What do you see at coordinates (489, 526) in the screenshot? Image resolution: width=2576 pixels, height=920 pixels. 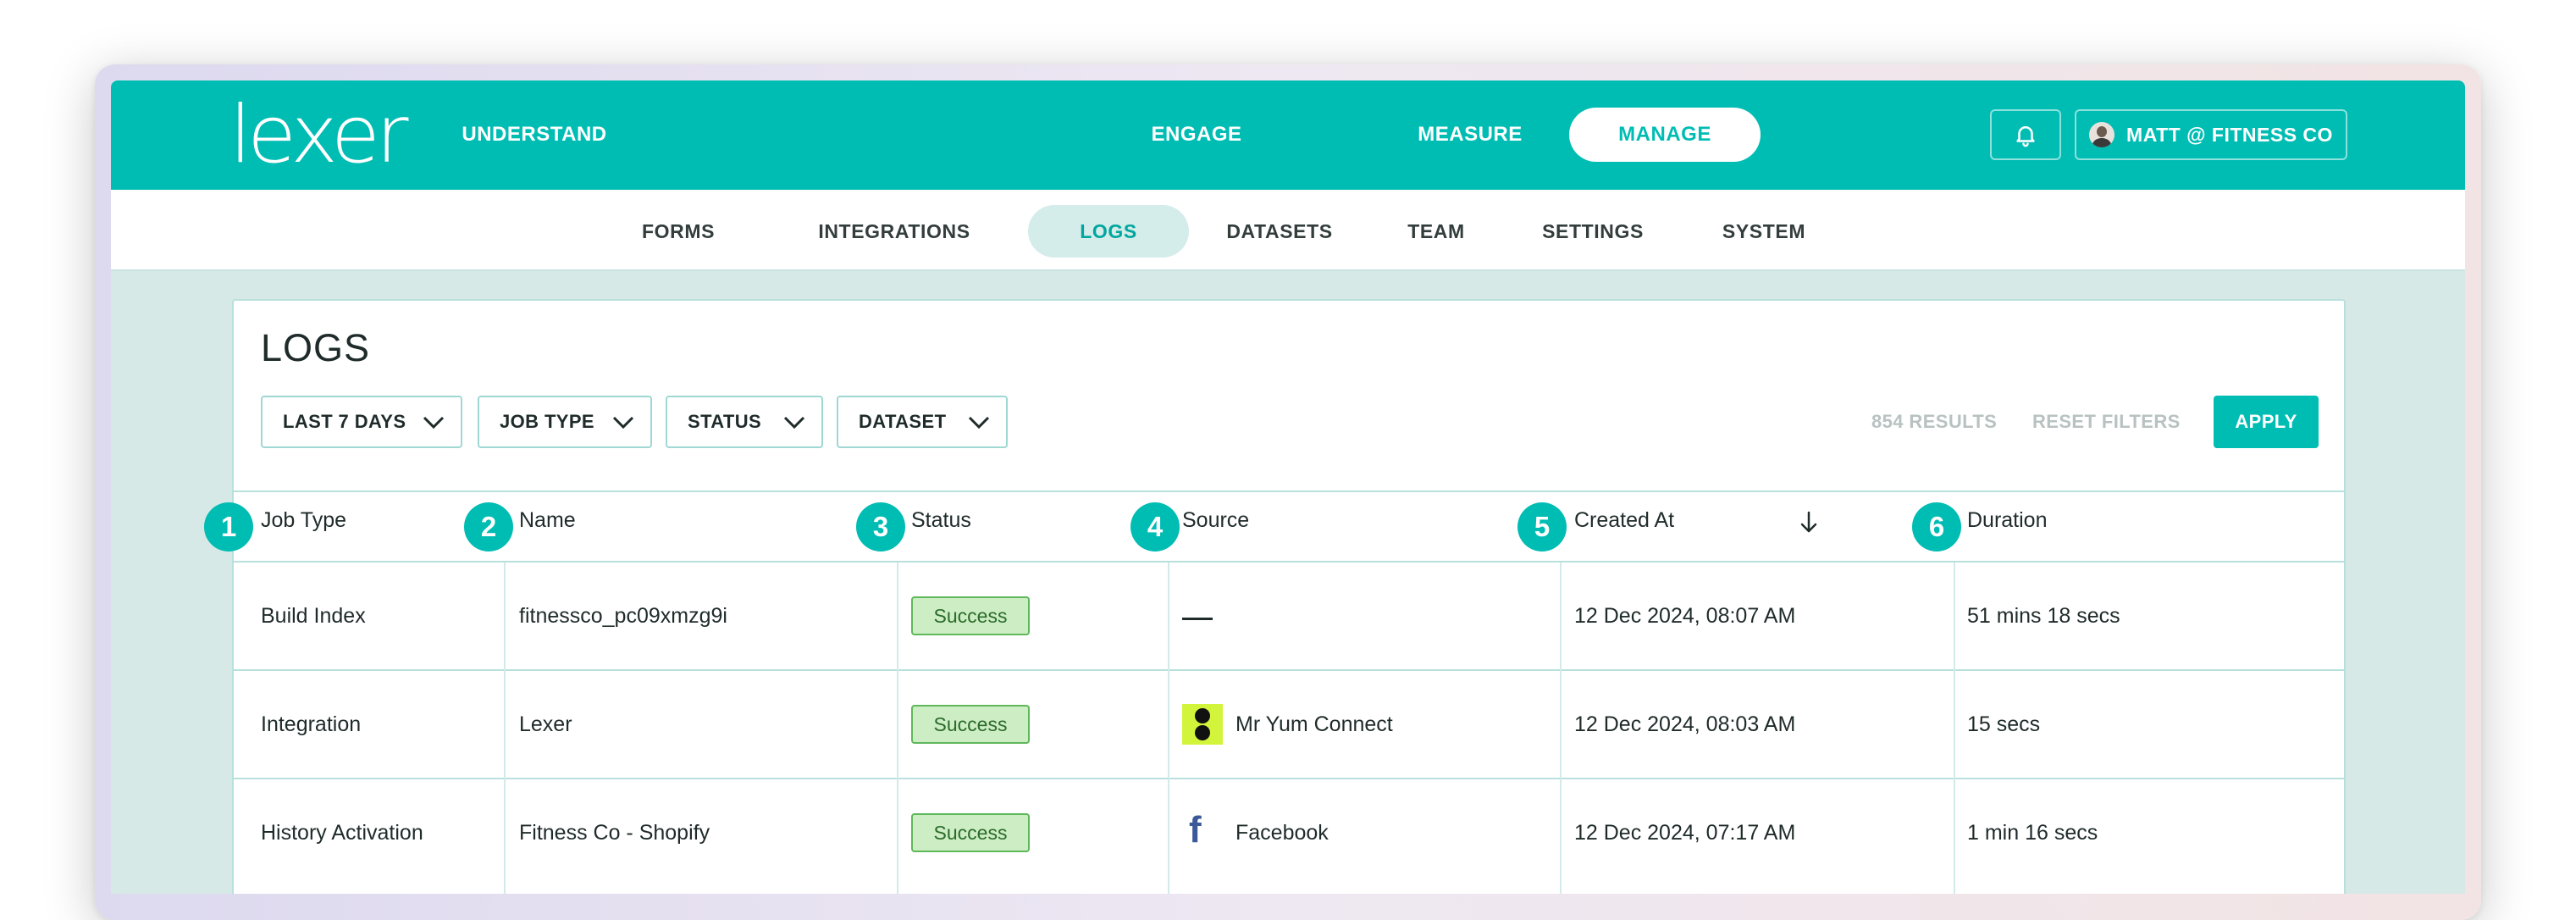 I see `column-marker-2: 2` at bounding box center [489, 526].